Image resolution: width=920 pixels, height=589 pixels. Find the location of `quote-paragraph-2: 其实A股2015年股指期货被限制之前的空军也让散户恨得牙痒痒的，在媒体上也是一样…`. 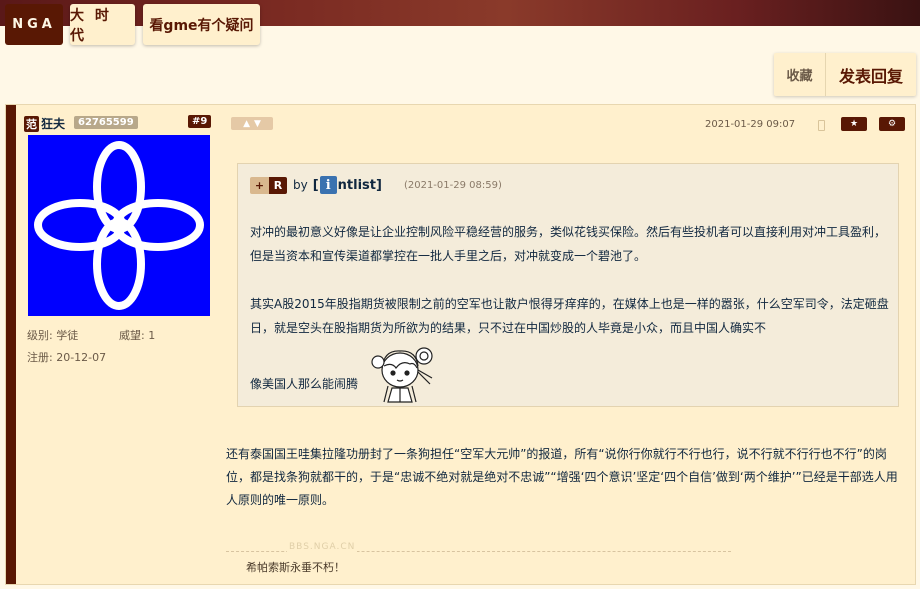

quote-paragraph-2: 其实A股2015年股指期货被限制之前的空军也让散户恨得牙痒痒的，在媒体上也是一样… is located at coordinates (569, 316).